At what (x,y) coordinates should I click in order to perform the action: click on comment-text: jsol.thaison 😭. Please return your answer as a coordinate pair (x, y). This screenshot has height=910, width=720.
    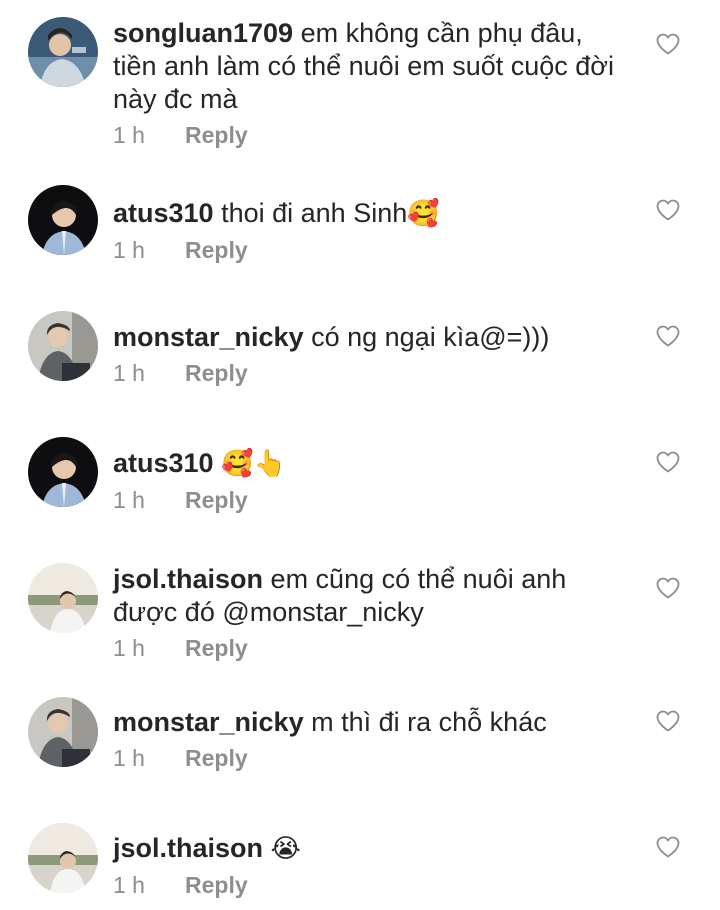
    Looking at the image, I should click on (373, 849).